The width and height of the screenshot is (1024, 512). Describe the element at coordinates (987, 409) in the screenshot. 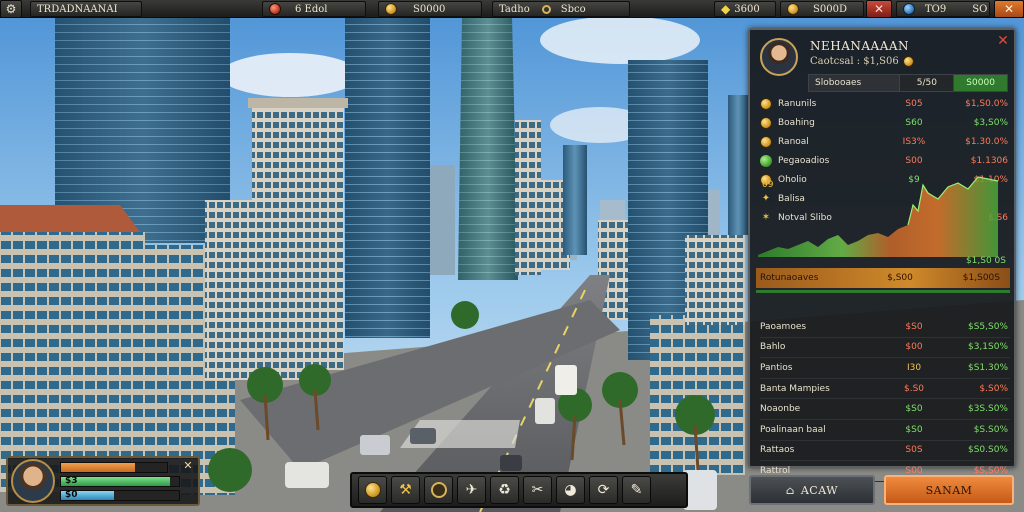

I see `stock-value: $3S.S0%` at that location.